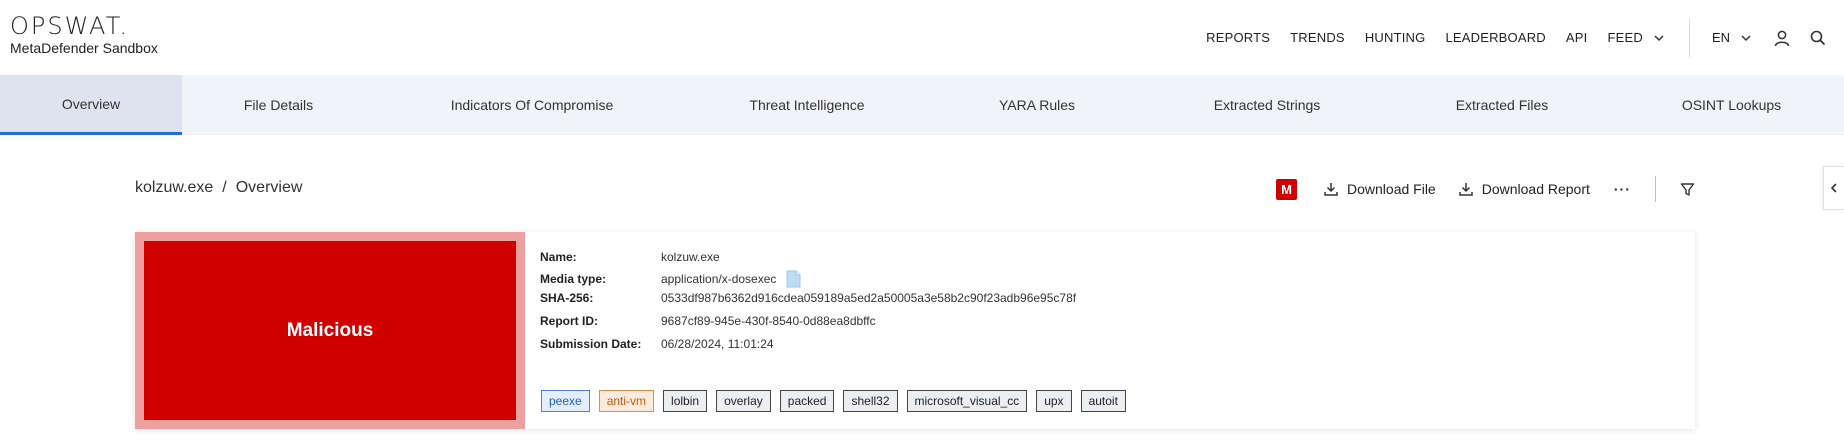 This screenshot has height=442, width=1844. I want to click on tab-yara-rules: YARA Rules, so click(1037, 105).